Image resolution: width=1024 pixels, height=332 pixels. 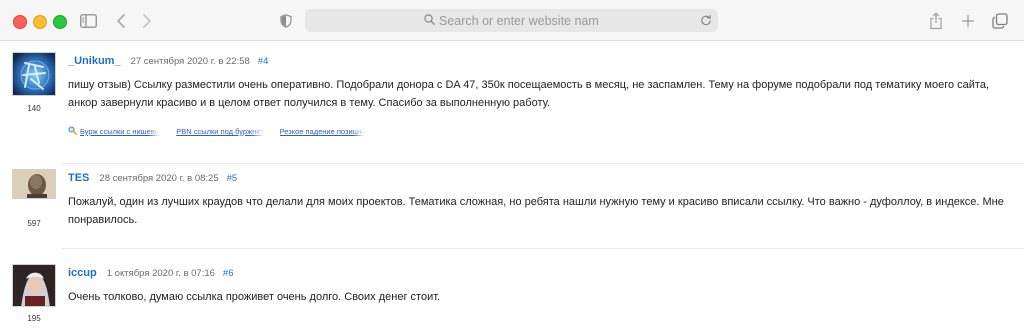 What do you see at coordinates (519, 20) in the screenshot?
I see `address-input` at bounding box center [519, 20].